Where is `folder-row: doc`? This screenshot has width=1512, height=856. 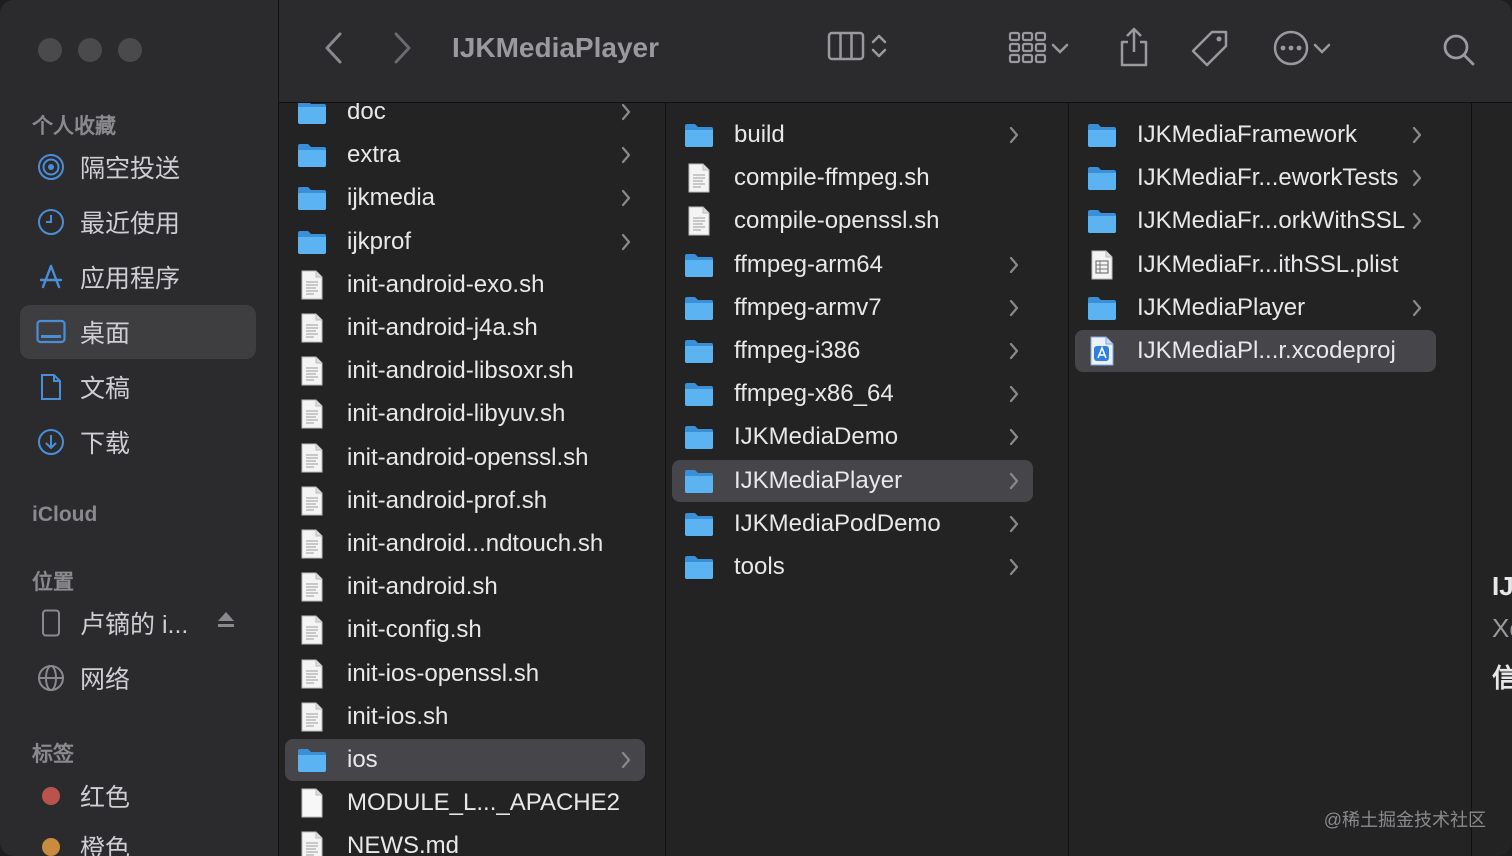 folder-row: doc is located at coordinates (465, 118).